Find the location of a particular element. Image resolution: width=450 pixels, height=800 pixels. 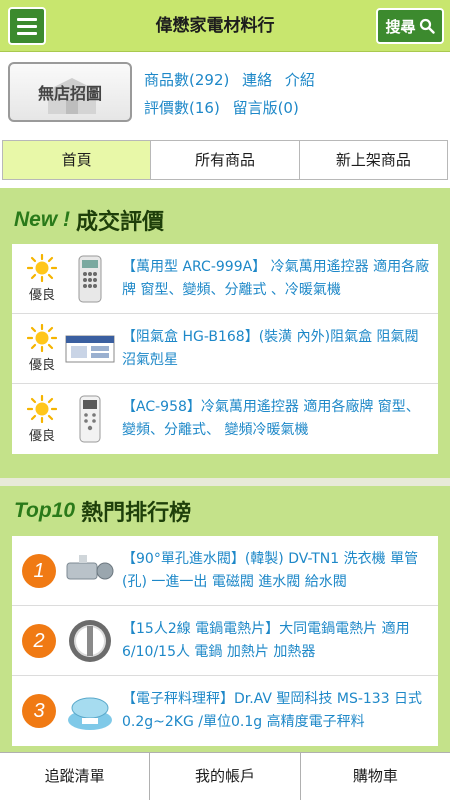

contact-link: 連絡 is located at coordinates (257, 80).